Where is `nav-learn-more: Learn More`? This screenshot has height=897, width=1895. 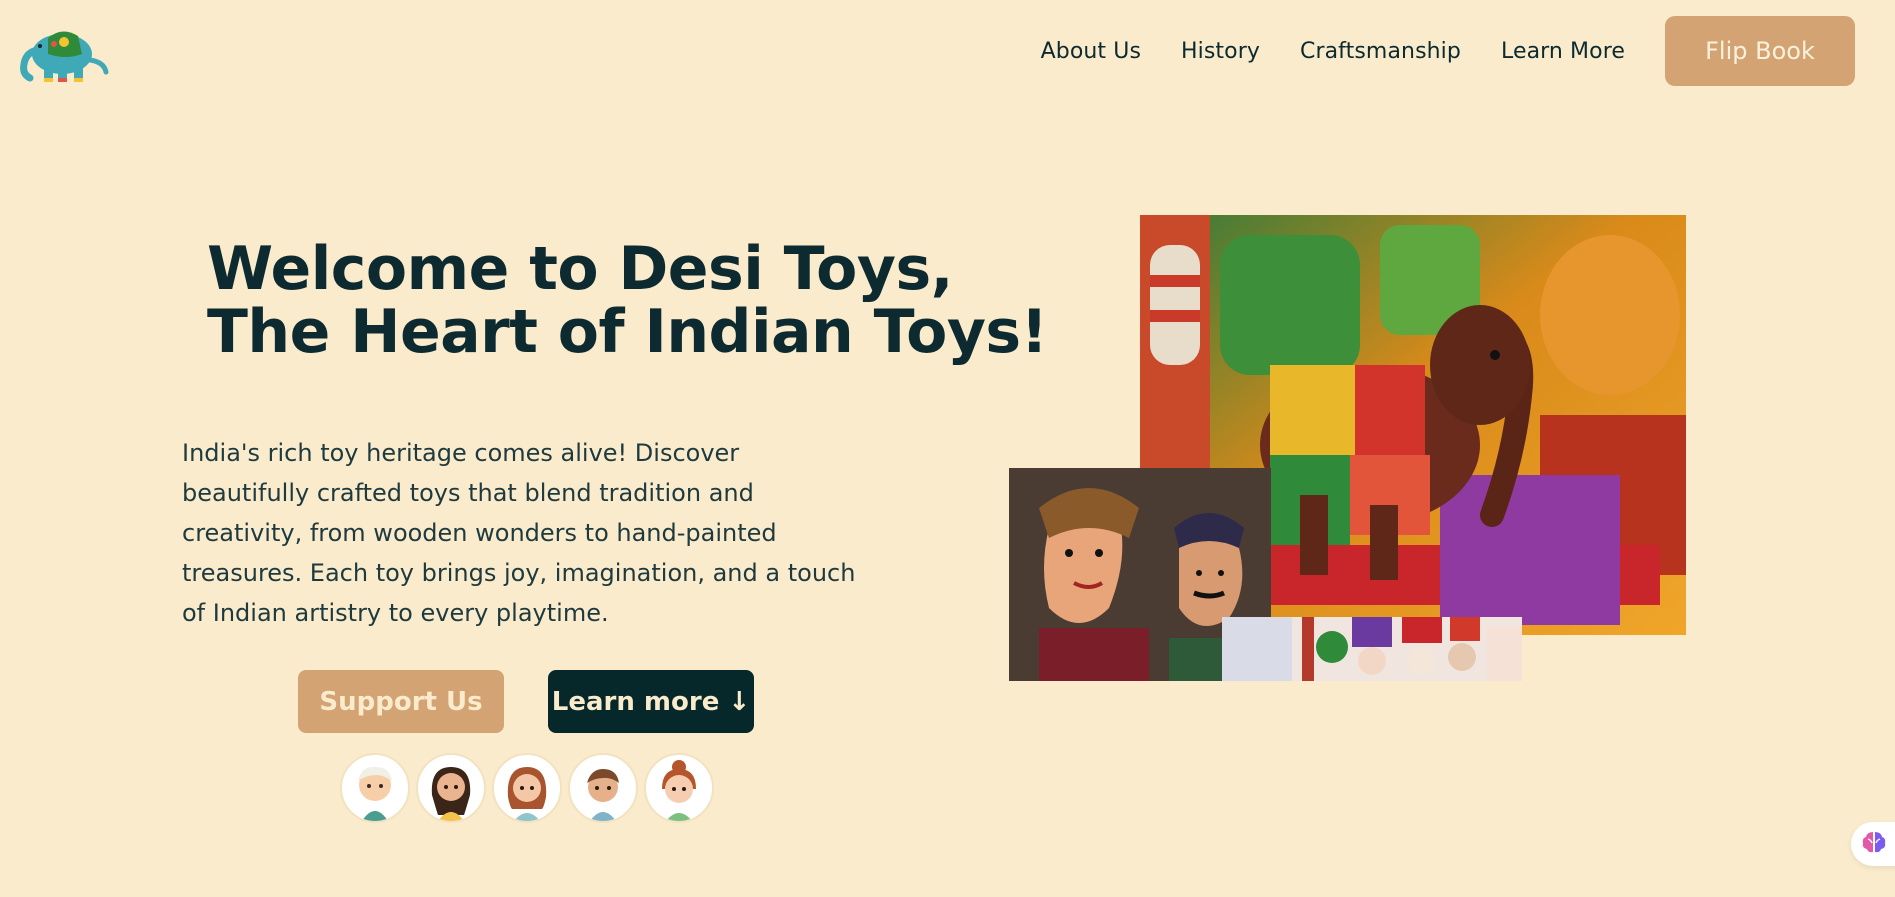
nav-learn-more: Learn More is located at coordinates (1563, 51).